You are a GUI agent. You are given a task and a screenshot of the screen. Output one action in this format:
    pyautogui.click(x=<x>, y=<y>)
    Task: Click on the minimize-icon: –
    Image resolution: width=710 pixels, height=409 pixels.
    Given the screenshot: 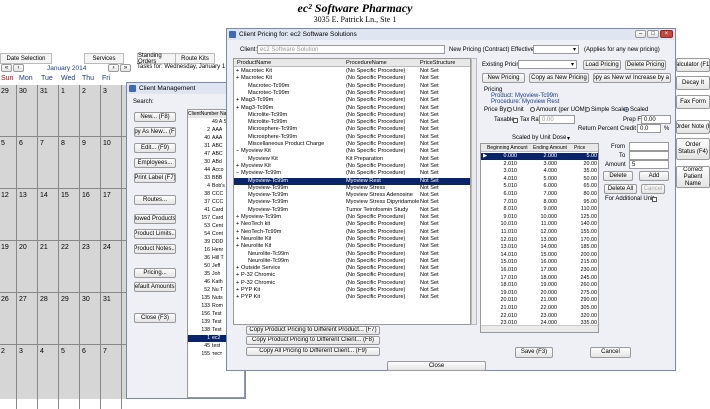 What is the action you would take?
    pyautogui.click(x=641, y=34)
    